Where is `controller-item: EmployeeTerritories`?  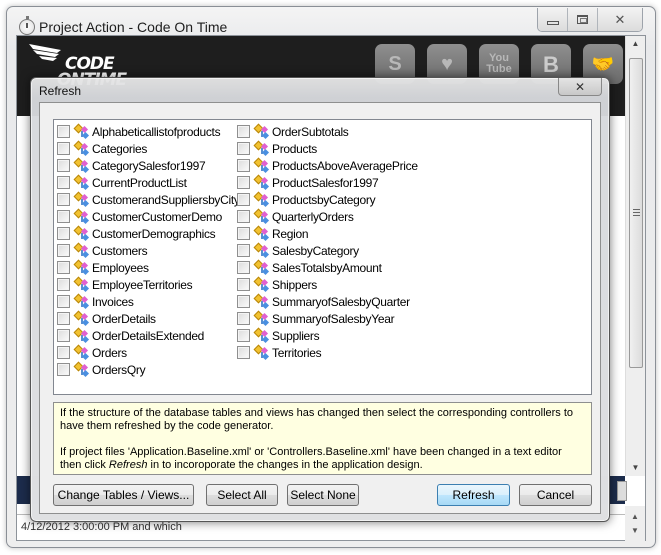 controller-item: EmployeeTerritories is located at coordinates (148, 284).